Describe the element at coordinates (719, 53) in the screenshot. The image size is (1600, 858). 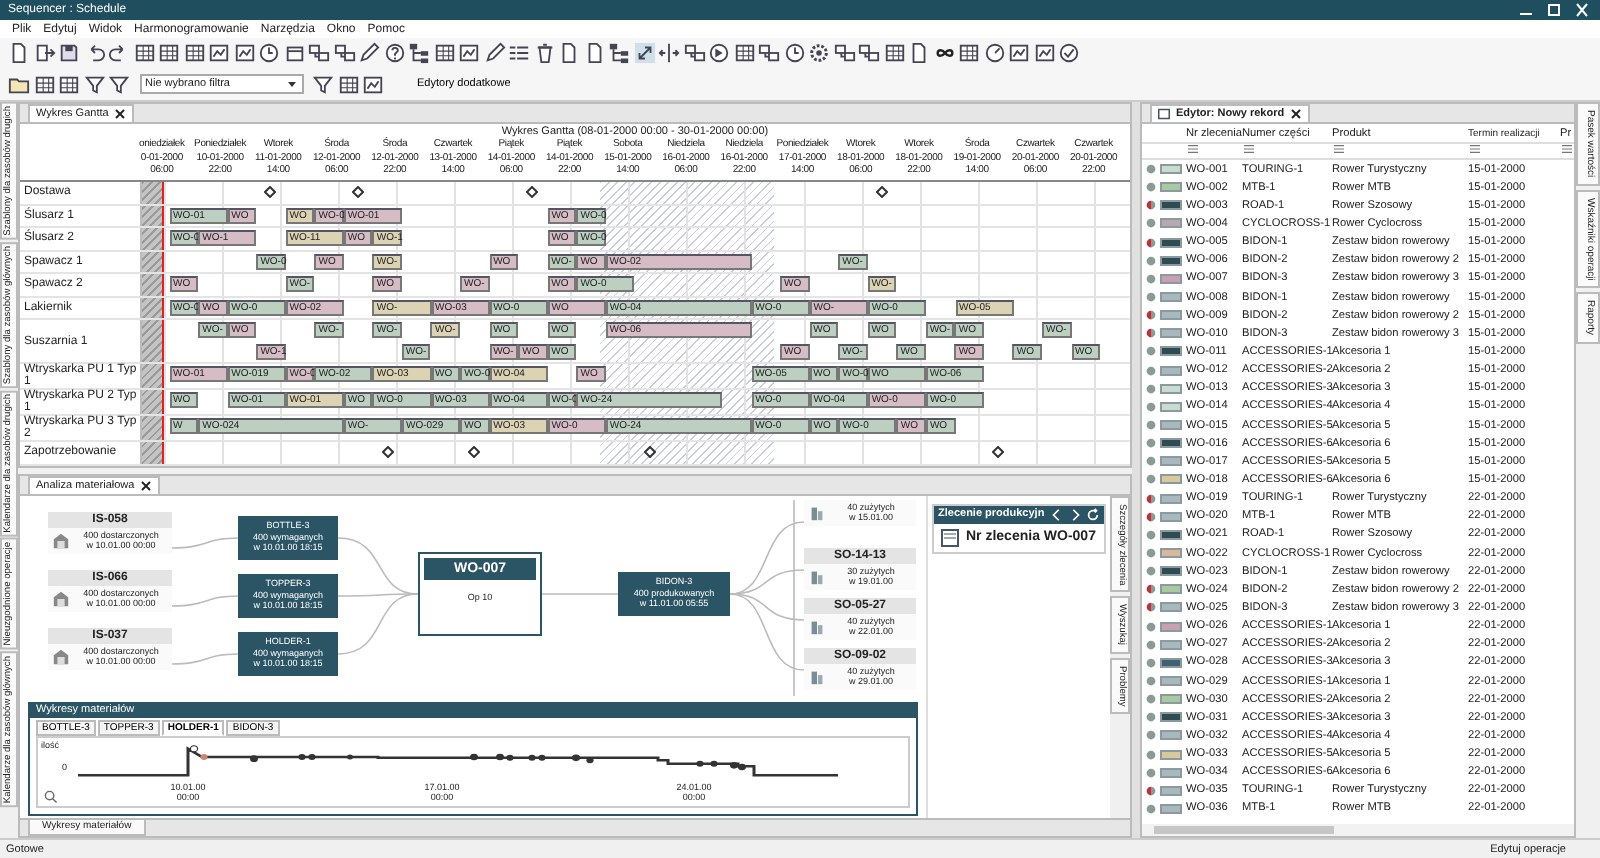
I see `play-icon` at that location.